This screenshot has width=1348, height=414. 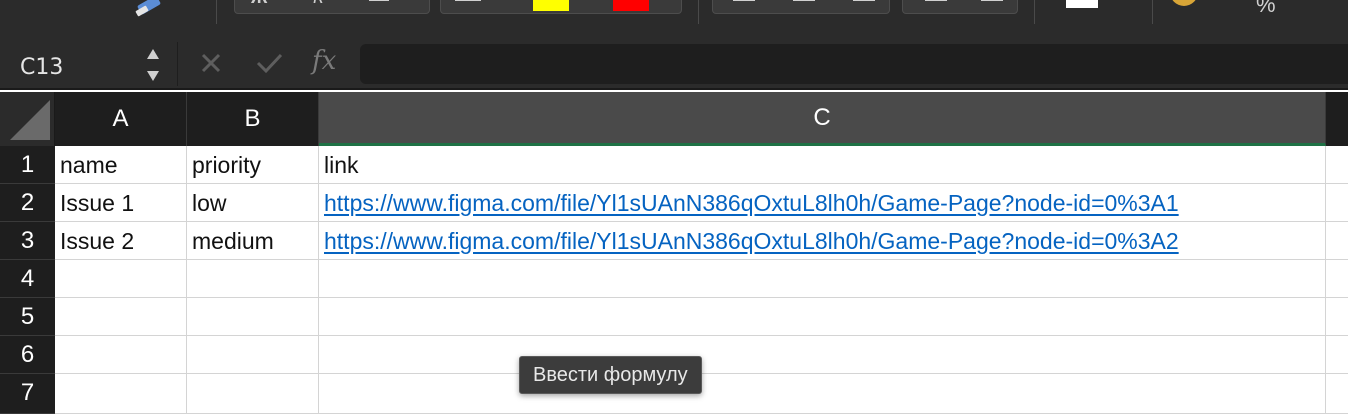 I want to click on formula-bar: C13 fx, so click(x=674, y=64).